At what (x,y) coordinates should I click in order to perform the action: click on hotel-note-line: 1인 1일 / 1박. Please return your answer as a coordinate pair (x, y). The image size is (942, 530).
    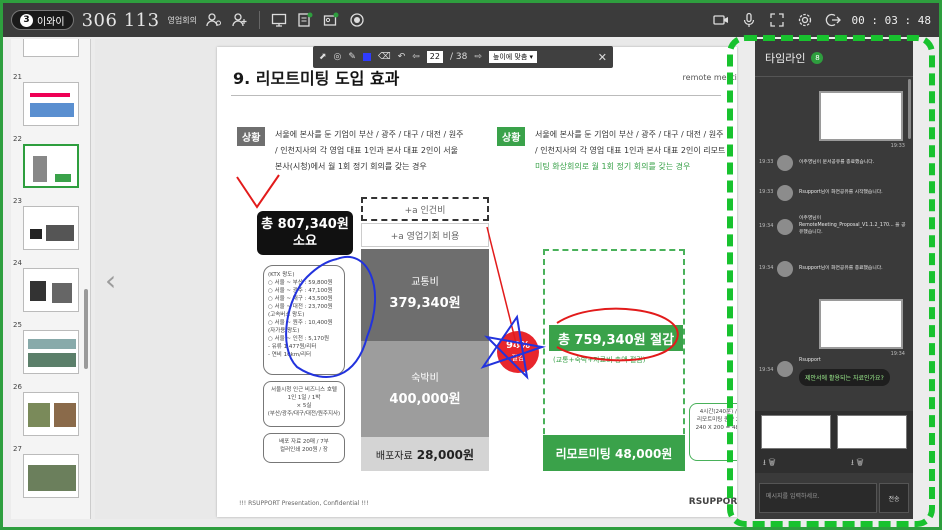
    Looking at the image, I should click on (304, 398).